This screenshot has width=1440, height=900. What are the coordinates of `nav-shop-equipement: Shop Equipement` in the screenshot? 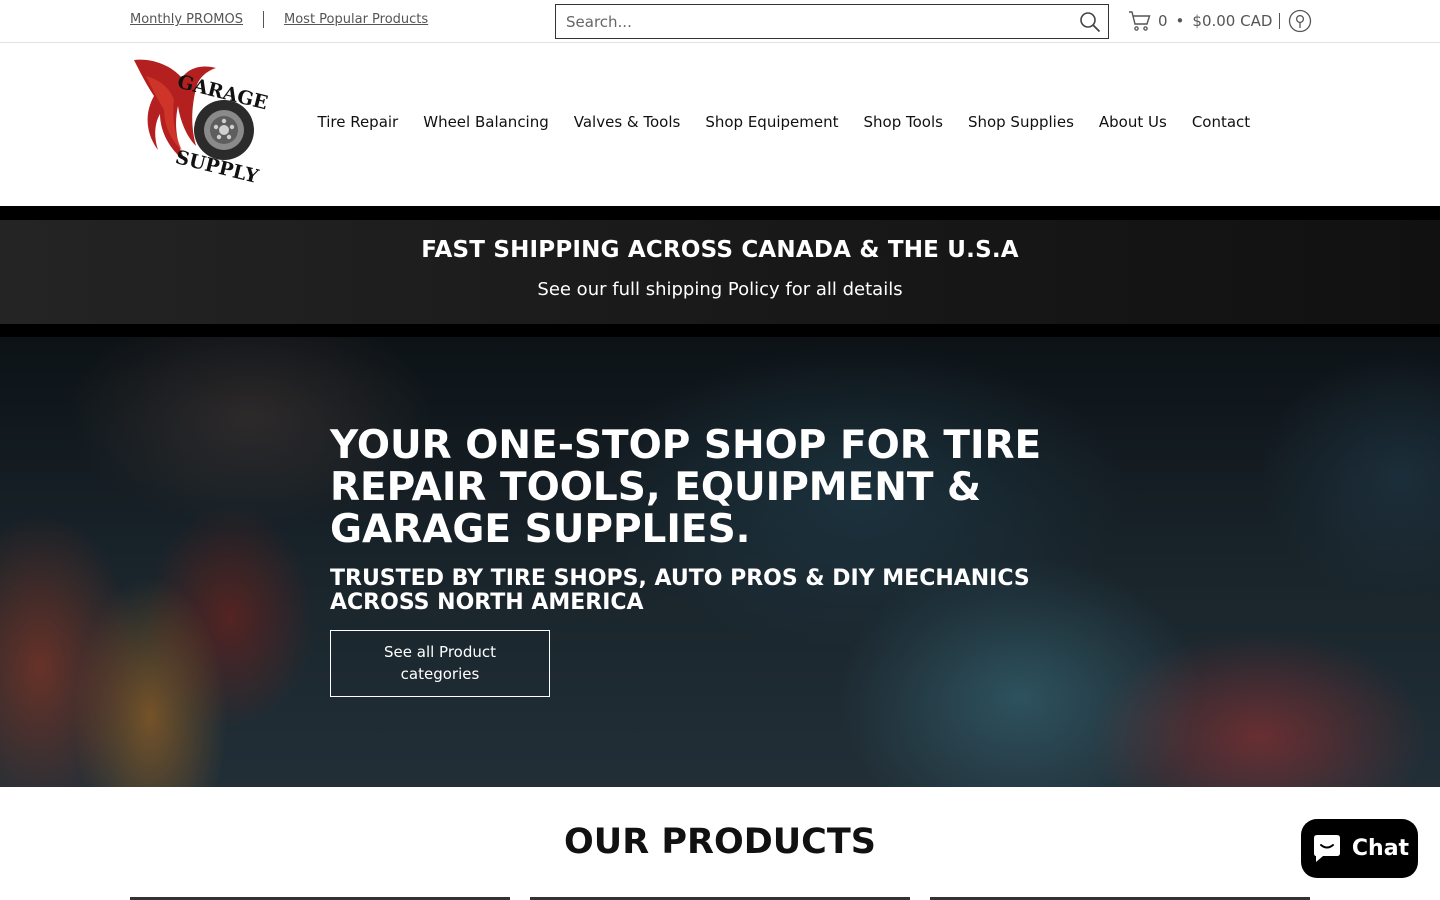 It's located at (772, 122).